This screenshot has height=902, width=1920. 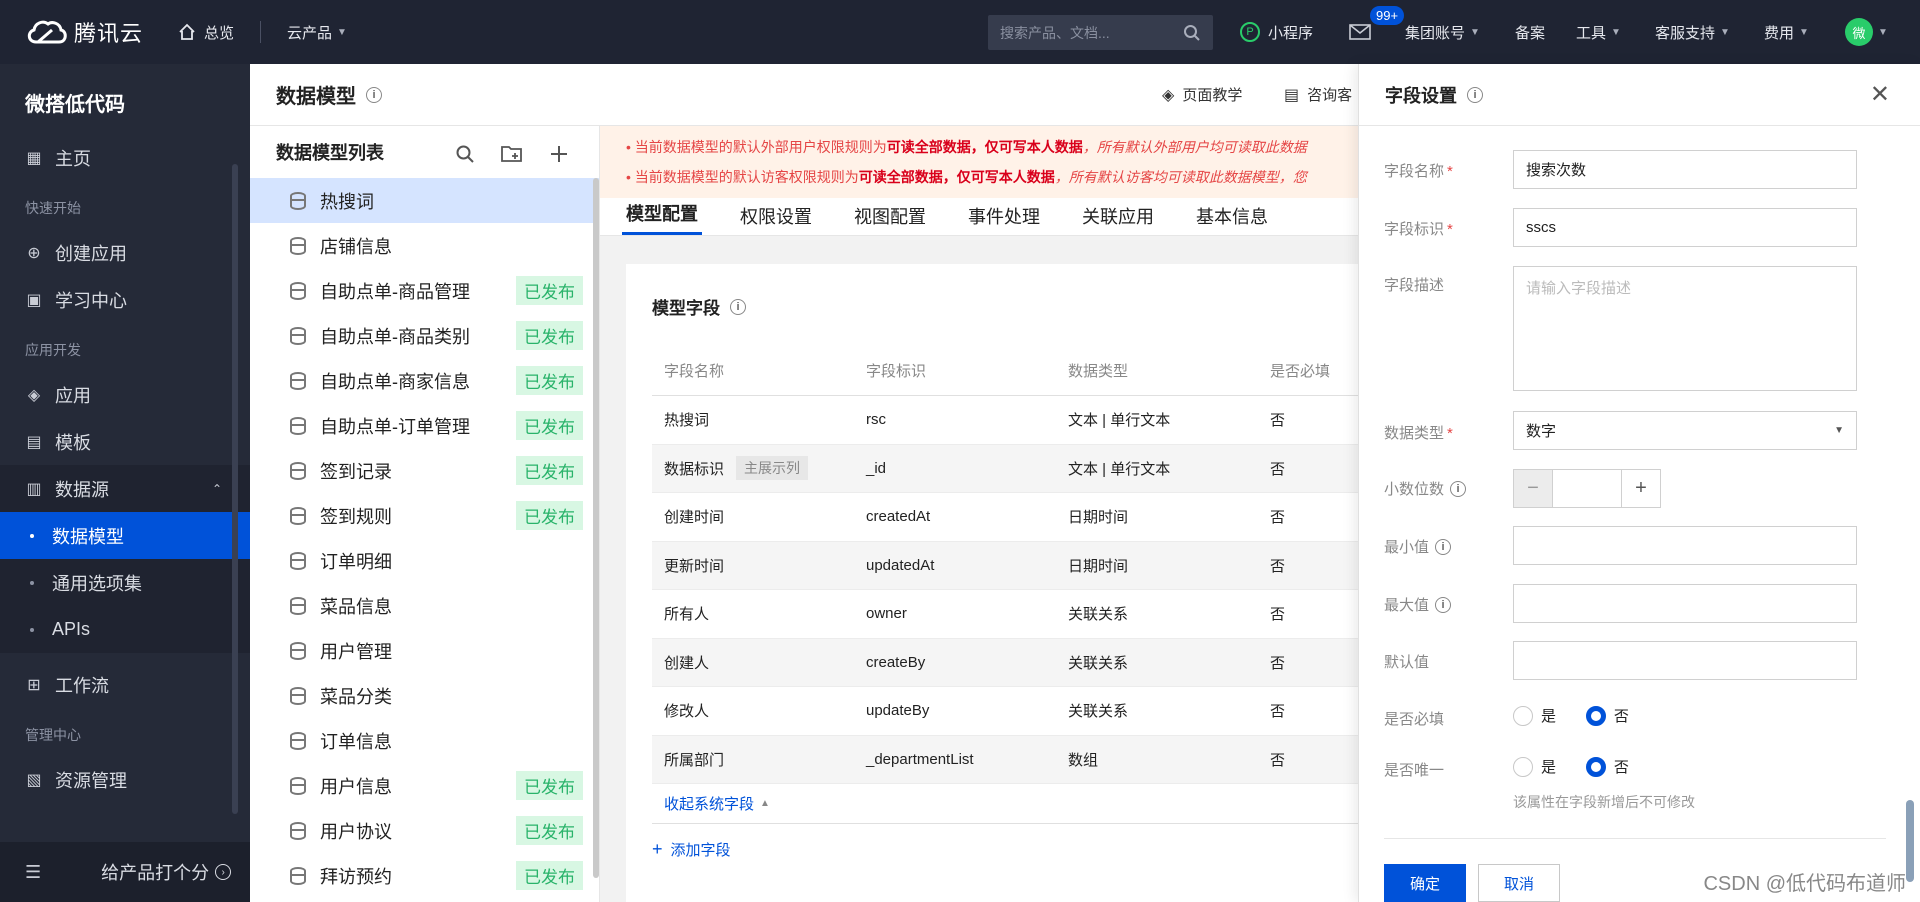 I want to click on consult-button: ▤ 咨询客, so click(x=1318, y=94).